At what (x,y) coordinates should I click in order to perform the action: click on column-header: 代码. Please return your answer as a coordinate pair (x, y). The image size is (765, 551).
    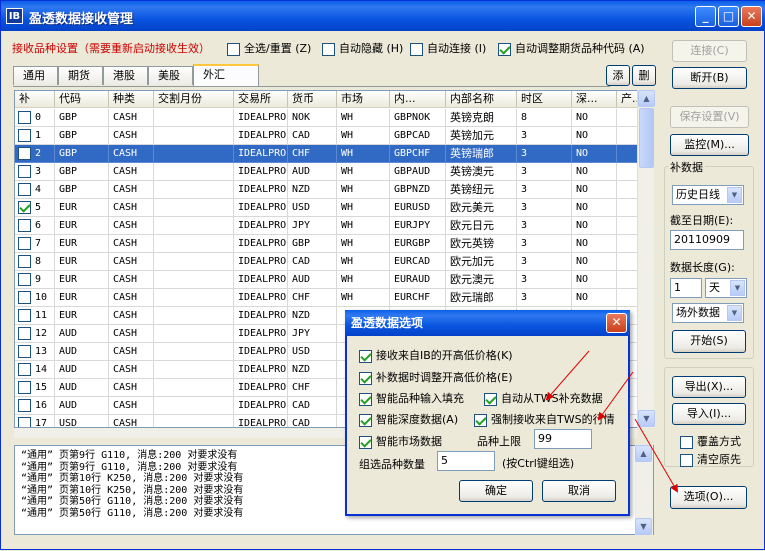
    Looking at the image, I should click on (82, 99).